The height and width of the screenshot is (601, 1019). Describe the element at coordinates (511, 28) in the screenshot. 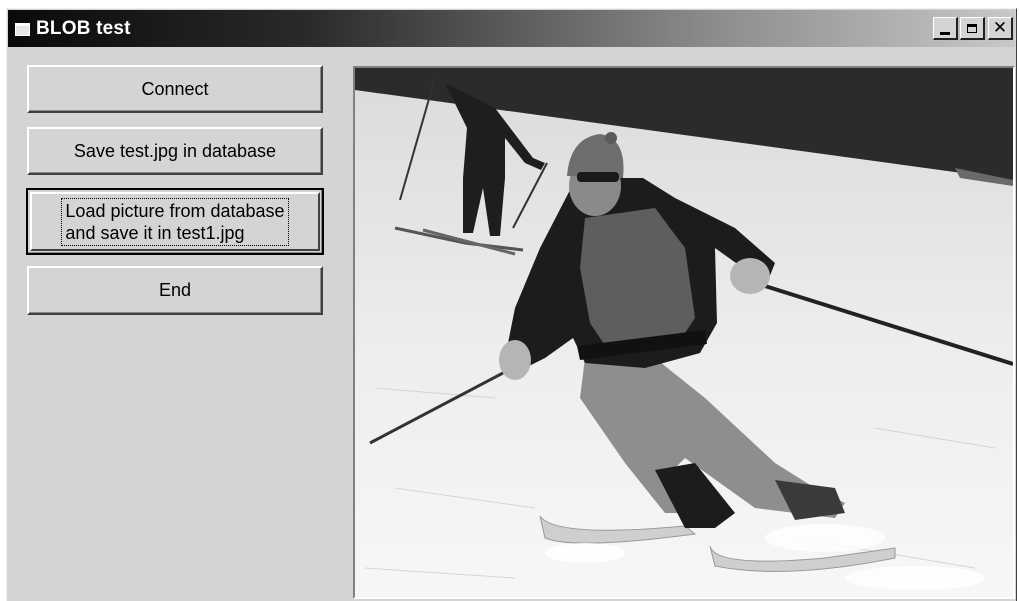

I see `title-bar: BLOB test ✕` at that location.